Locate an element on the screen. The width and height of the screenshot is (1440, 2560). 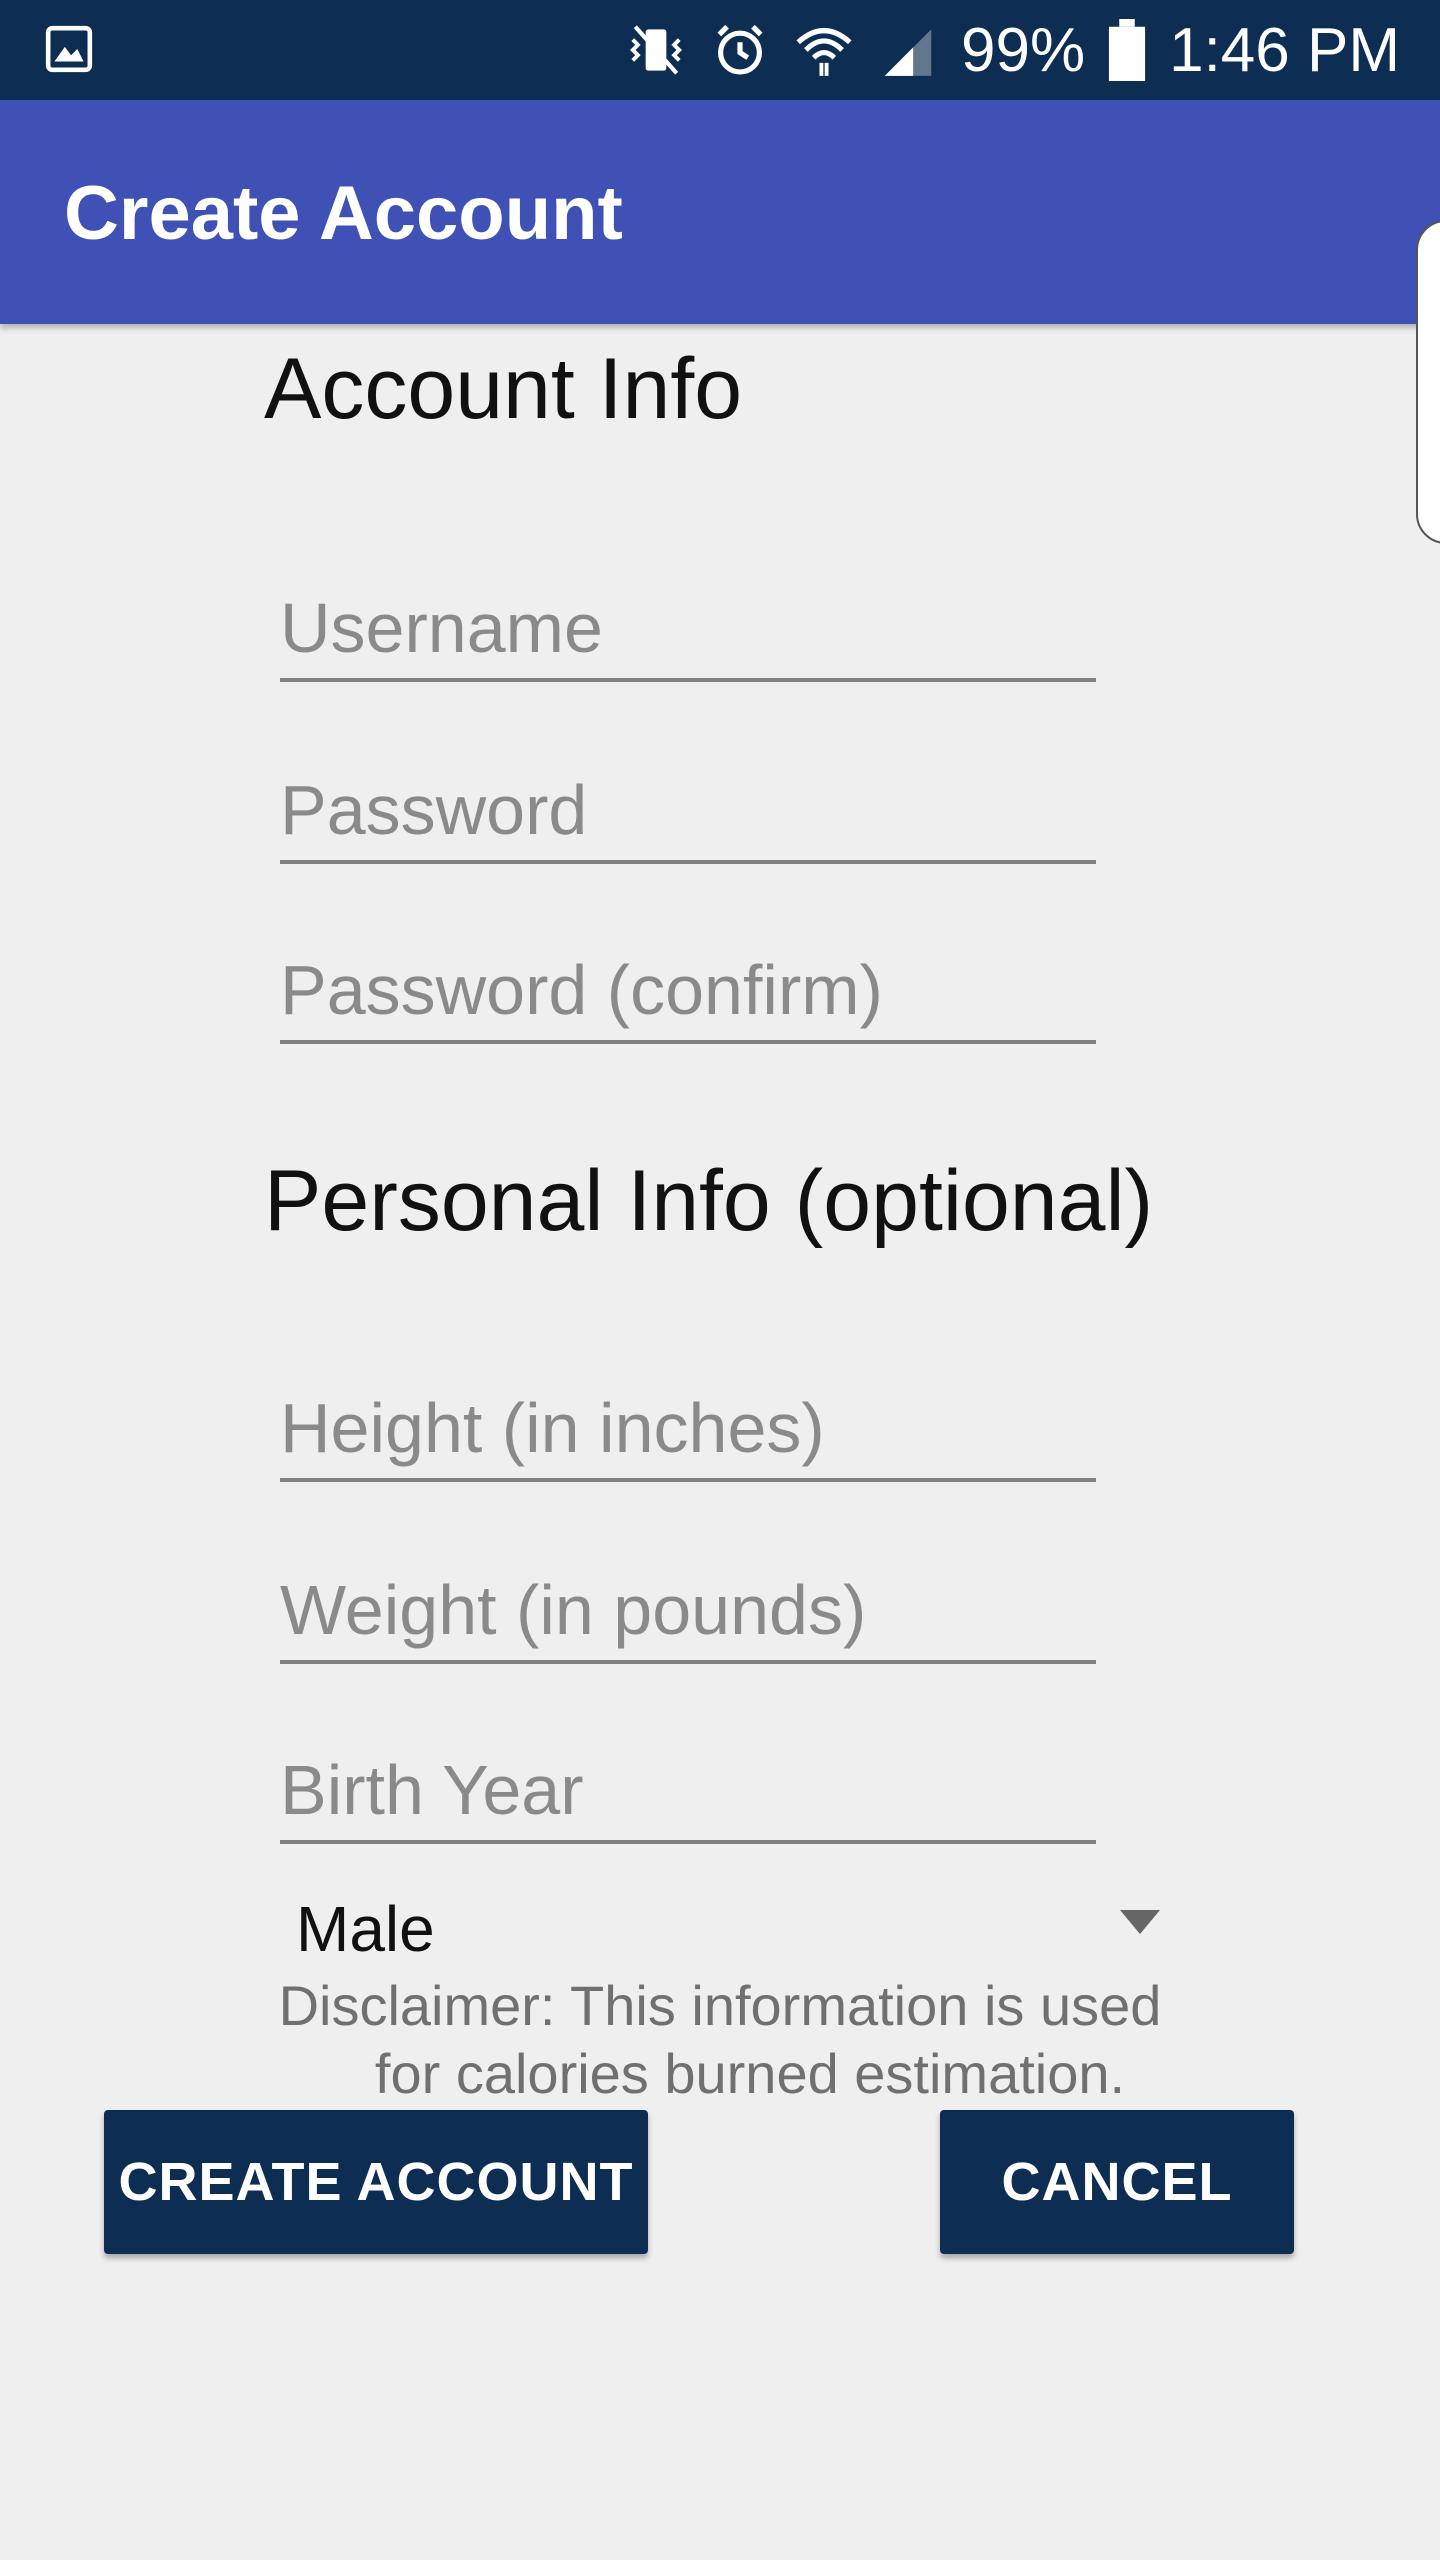
disclaimer-line-2: for calories burned estimation. is located at coordinates (750, 2073).